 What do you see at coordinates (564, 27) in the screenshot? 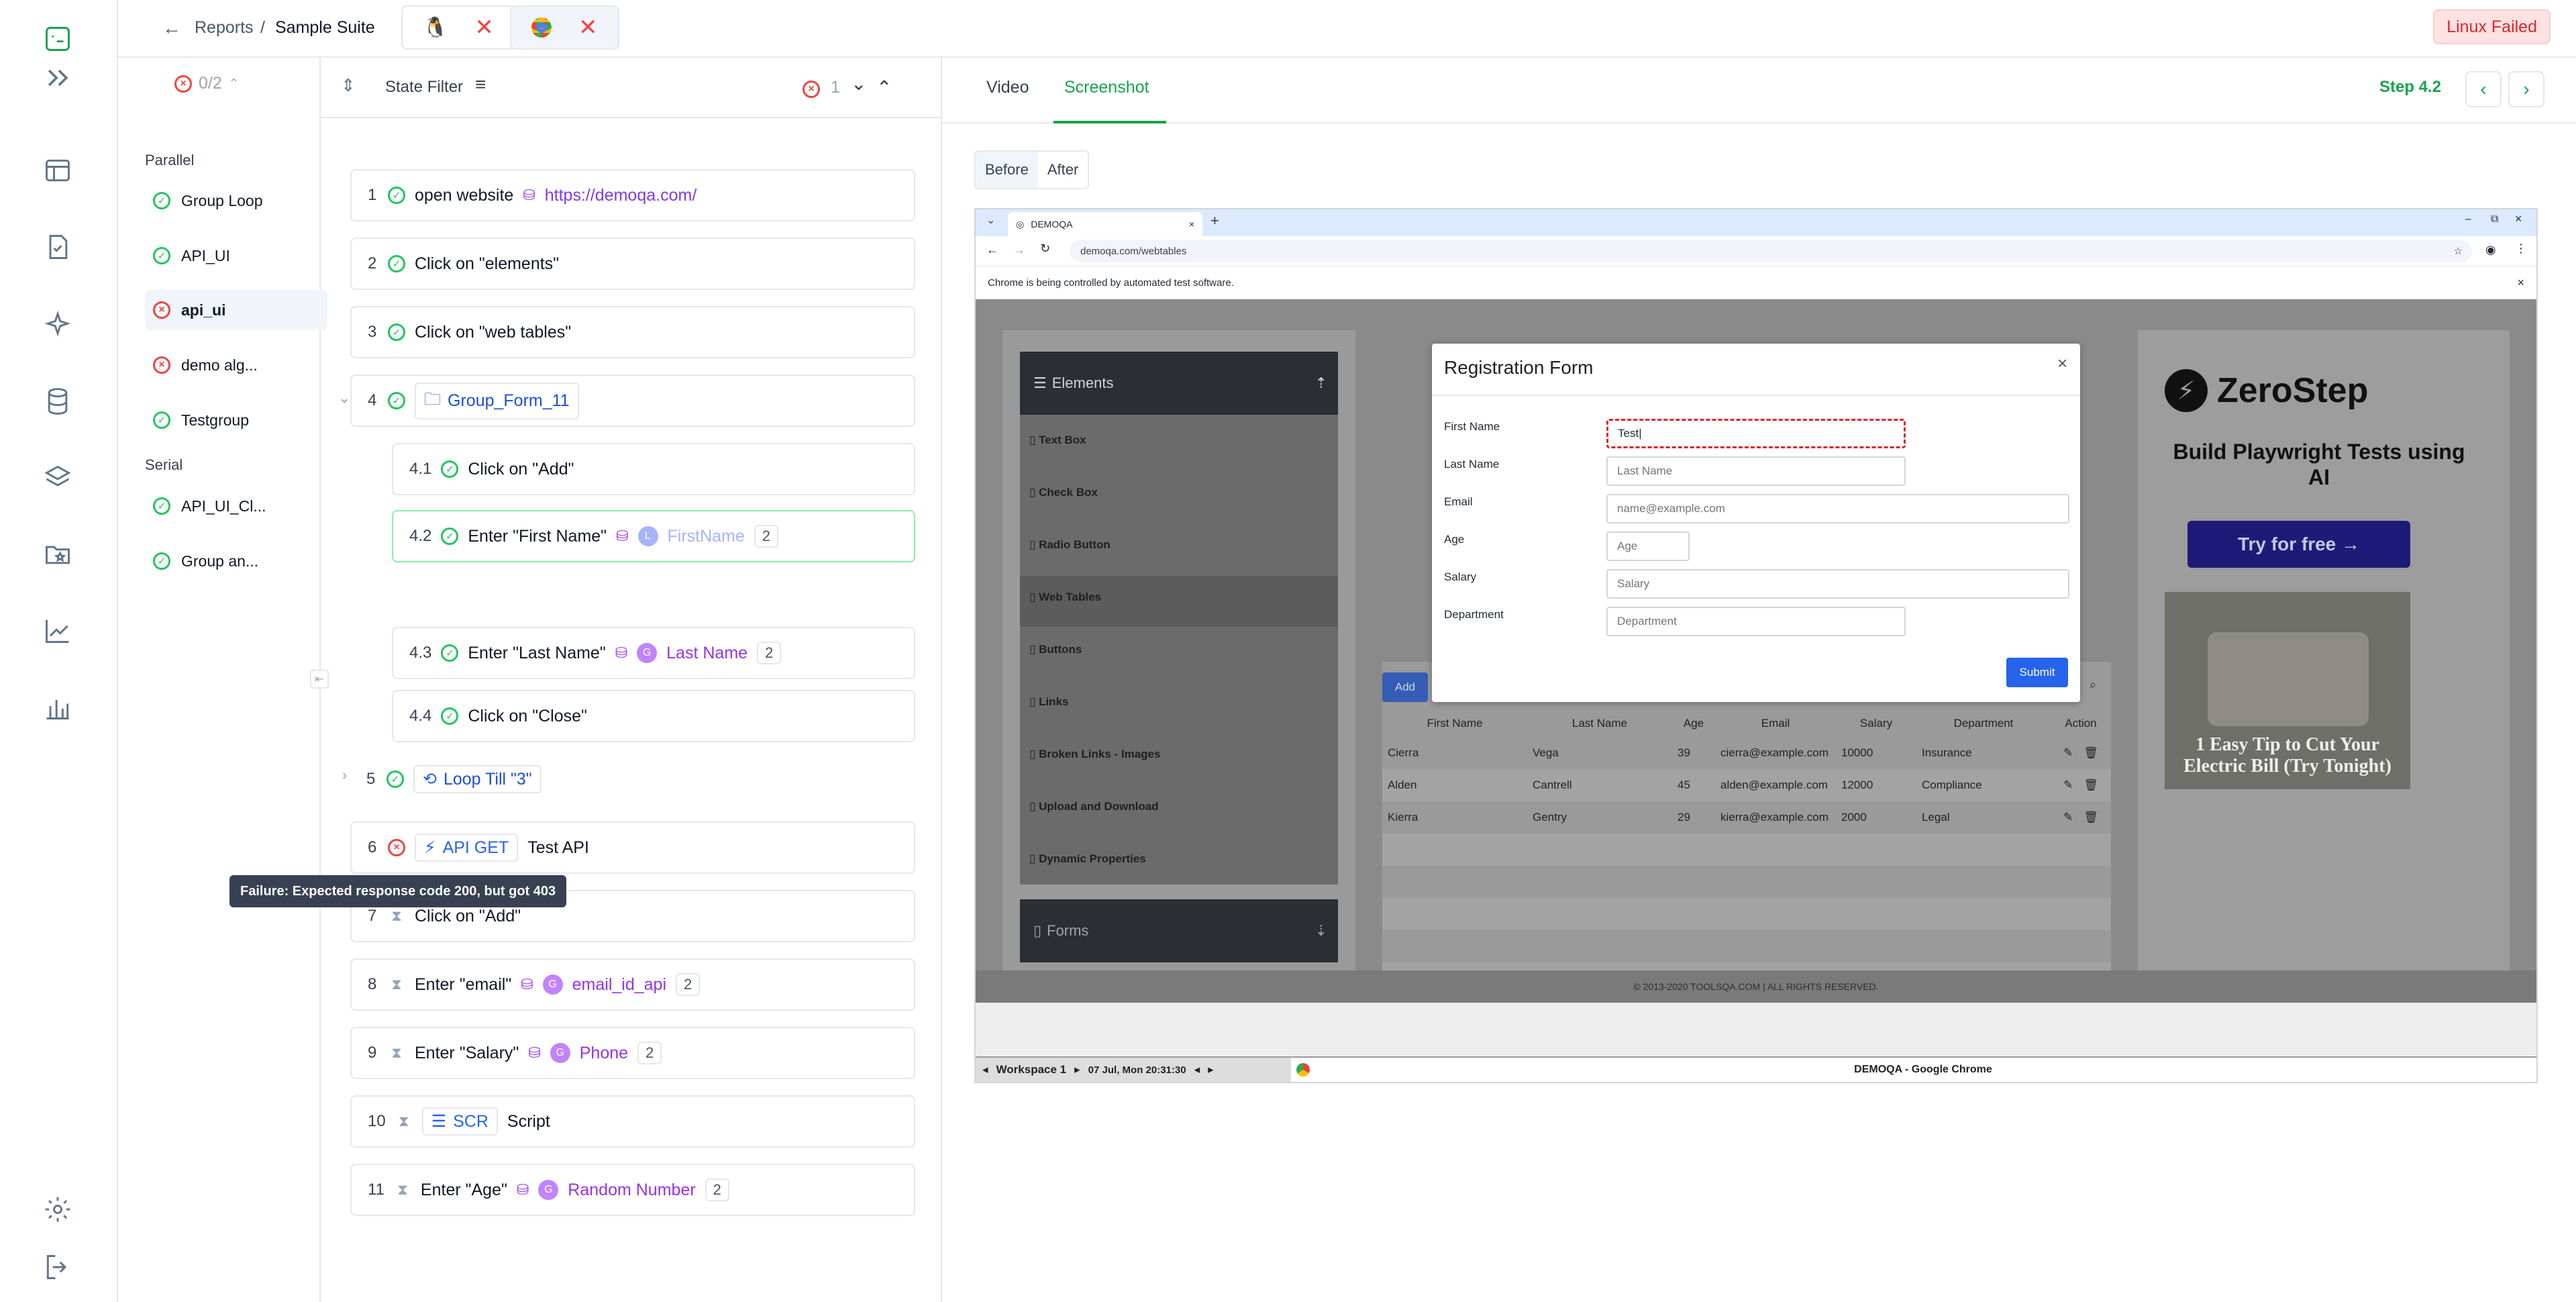
I see `run-tab-chrome: ✕` at bounding box center [564, 27].